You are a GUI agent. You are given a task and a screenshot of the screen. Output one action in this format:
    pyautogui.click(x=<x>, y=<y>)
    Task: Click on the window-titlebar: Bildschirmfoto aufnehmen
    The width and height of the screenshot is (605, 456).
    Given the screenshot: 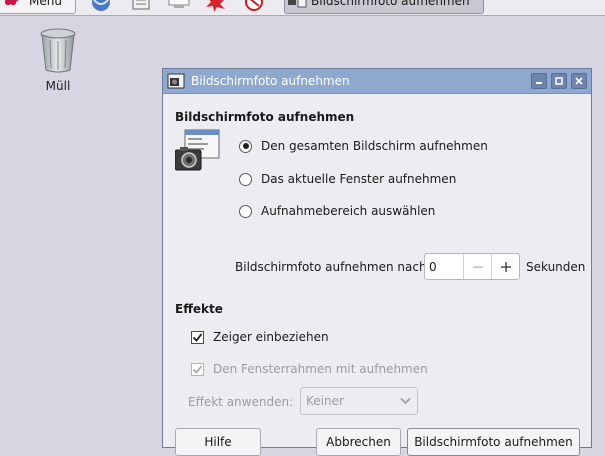 What is the action you would take?
    pyautogui.click(x=377, y=81)
    